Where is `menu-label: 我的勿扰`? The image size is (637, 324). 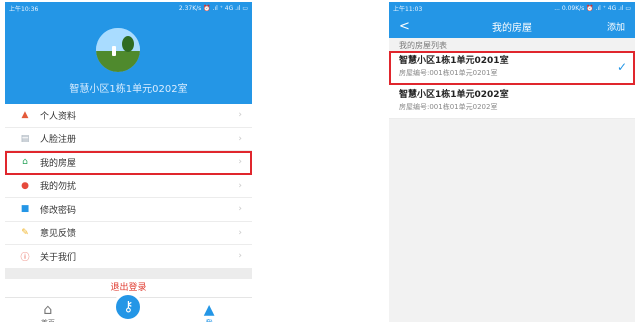 menu-label: 我的勿扰 is located at coordinates (58, 187).